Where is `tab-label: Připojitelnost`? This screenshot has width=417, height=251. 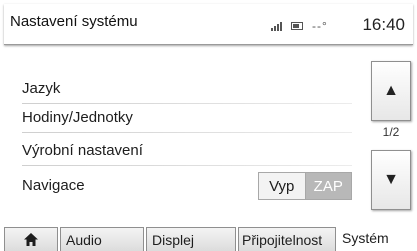 tab-label: Připojitelnost is located at coordinates (282, 239).